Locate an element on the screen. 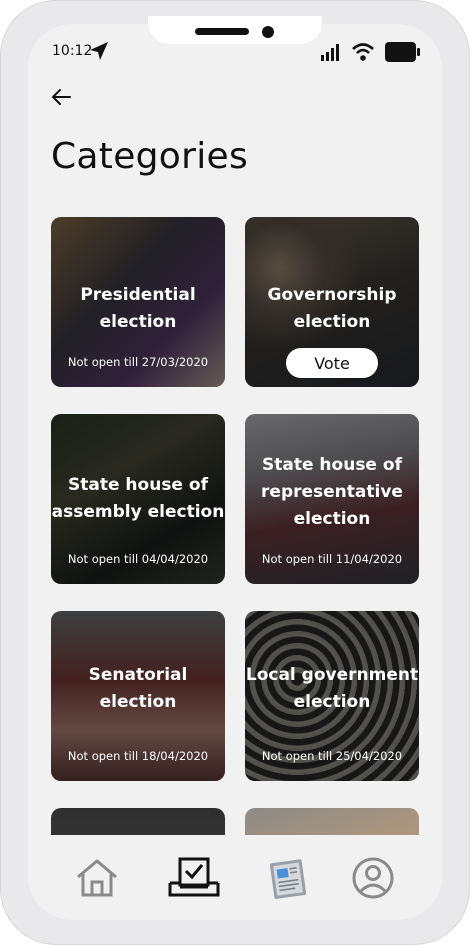 The height and width of the screenshot is (945, 470). card-status: Not open till 11/04/2020 is located at coordinates (332, 559).